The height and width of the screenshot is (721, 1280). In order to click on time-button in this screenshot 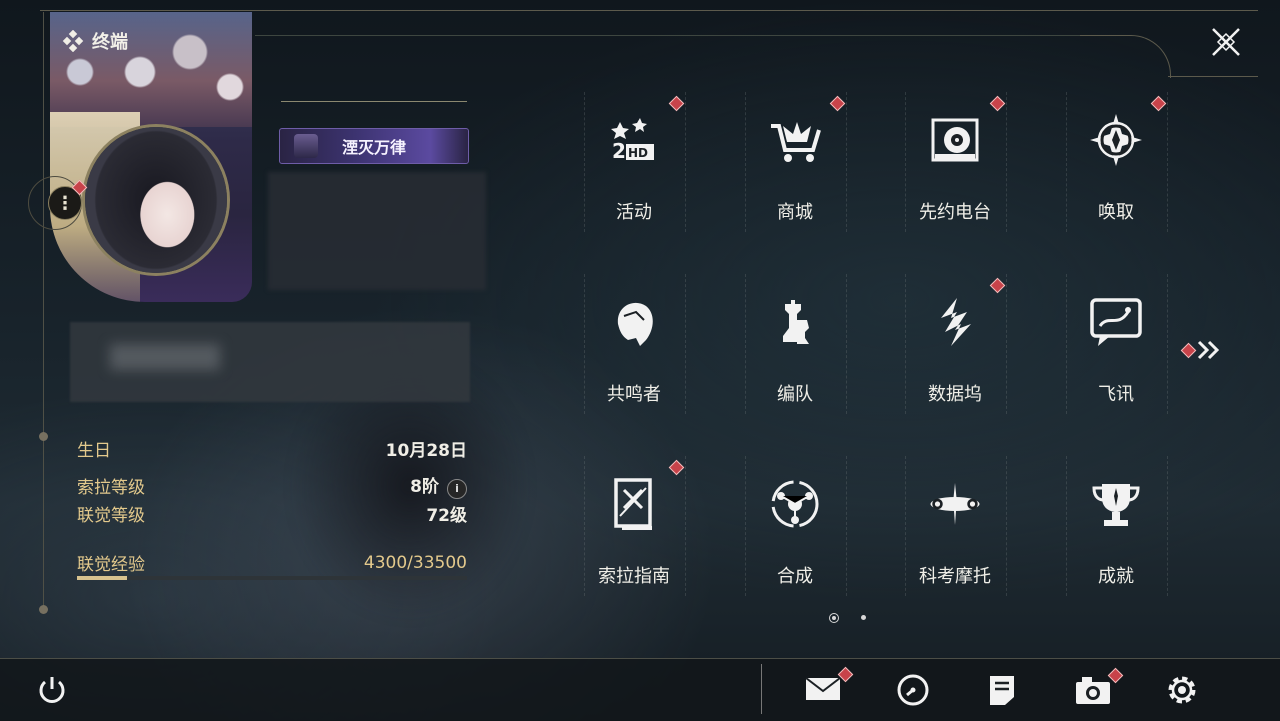, I will do `click(913, 690)`.